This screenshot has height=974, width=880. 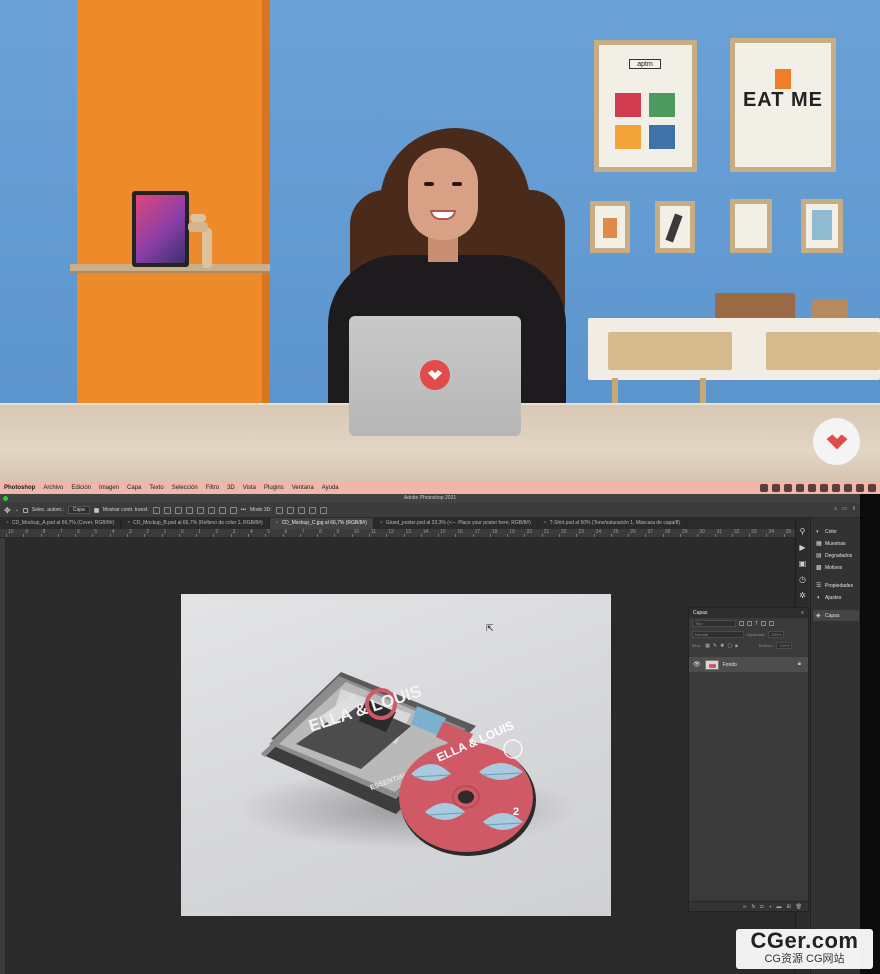 I want to click on menu-texto: Texto, so click(x=156, y=488).